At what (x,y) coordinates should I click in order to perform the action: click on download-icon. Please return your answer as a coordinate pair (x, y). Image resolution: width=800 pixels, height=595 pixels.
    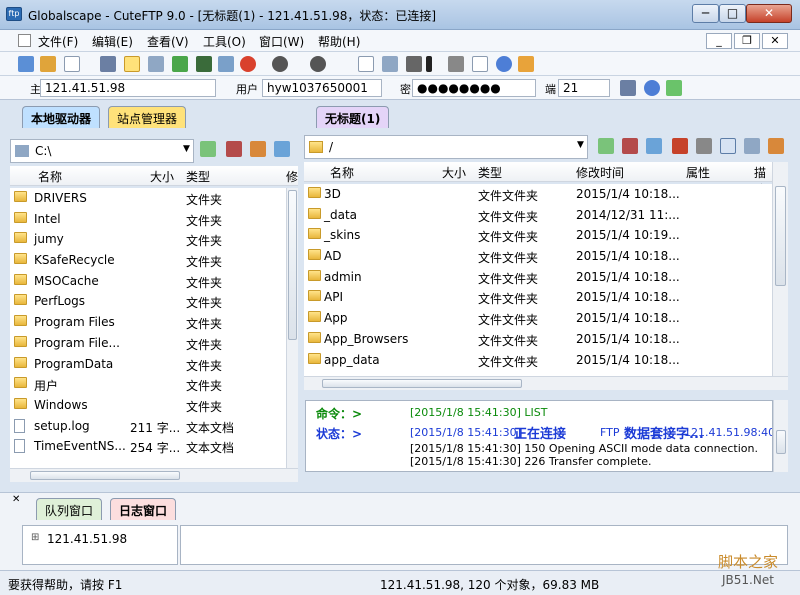
    Looking at the image, I should click on (280, 64).